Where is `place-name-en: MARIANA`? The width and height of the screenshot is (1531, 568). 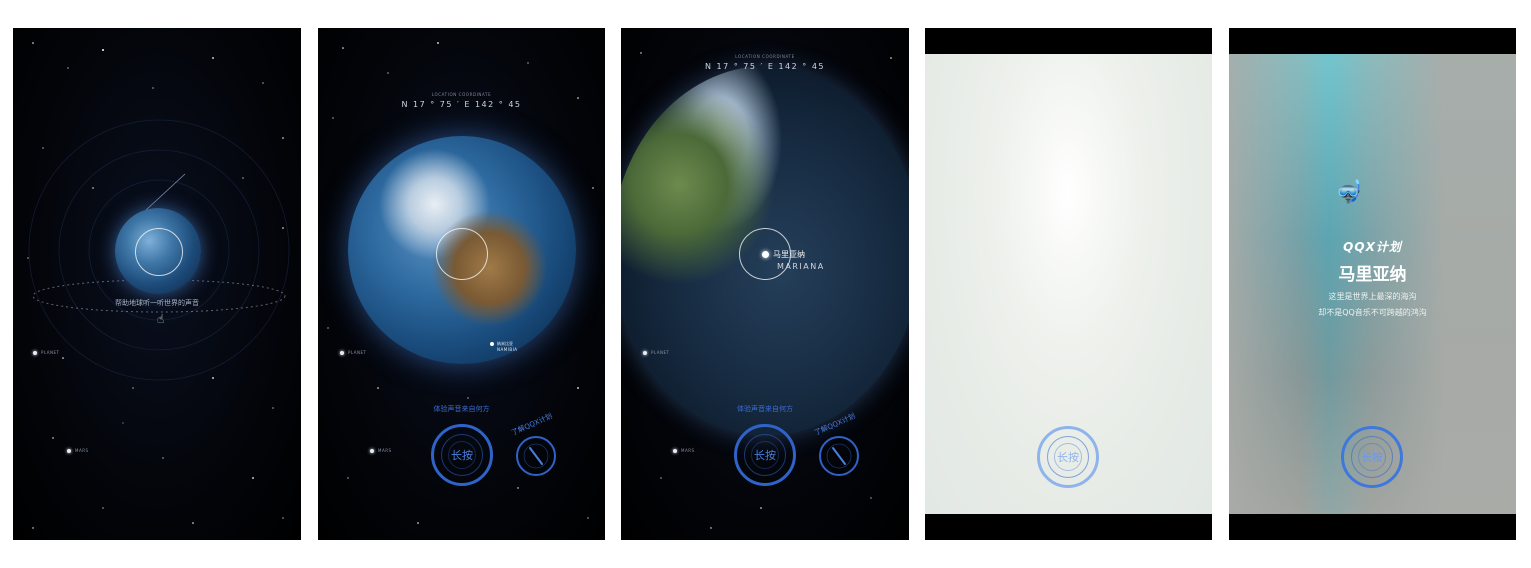
place-name-en: MARIANA is located at coordinates (801, 266).